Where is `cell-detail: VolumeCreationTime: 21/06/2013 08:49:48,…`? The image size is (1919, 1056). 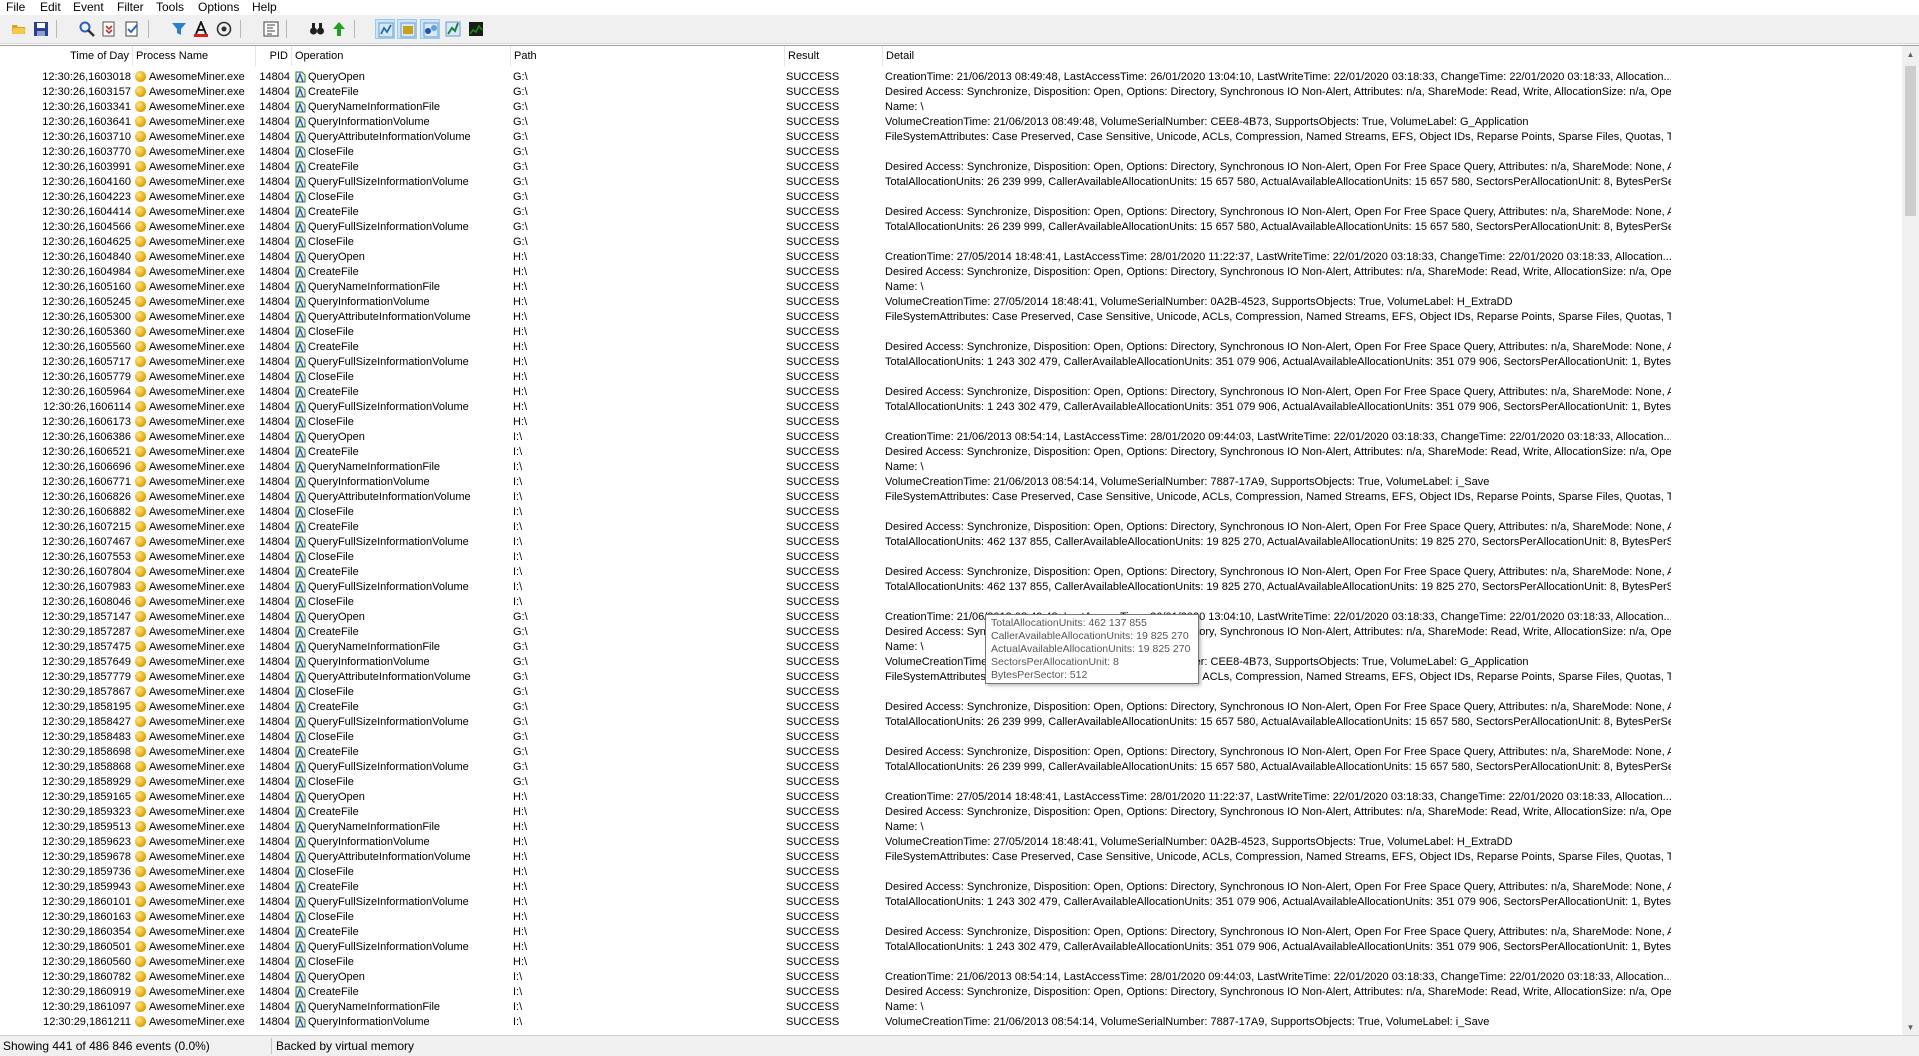 cell-detail: VolumeCreationTime: 21/06/2013 08:49:48,… is located at coordinates (1207, 122).